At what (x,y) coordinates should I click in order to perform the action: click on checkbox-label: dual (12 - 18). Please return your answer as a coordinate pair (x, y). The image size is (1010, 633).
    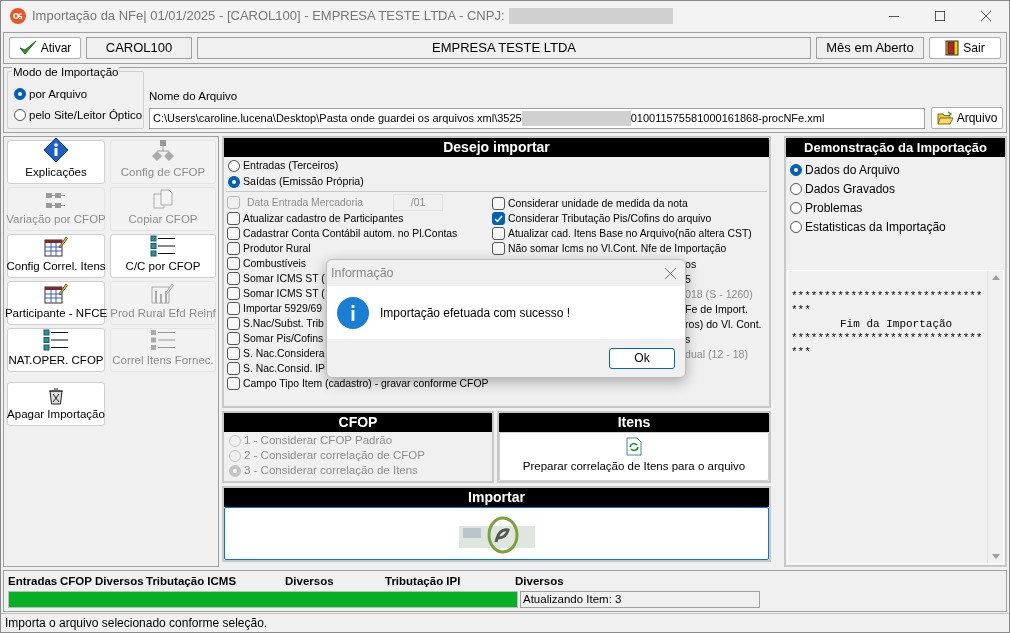
    Looking at the image, I should click on (716, 353).